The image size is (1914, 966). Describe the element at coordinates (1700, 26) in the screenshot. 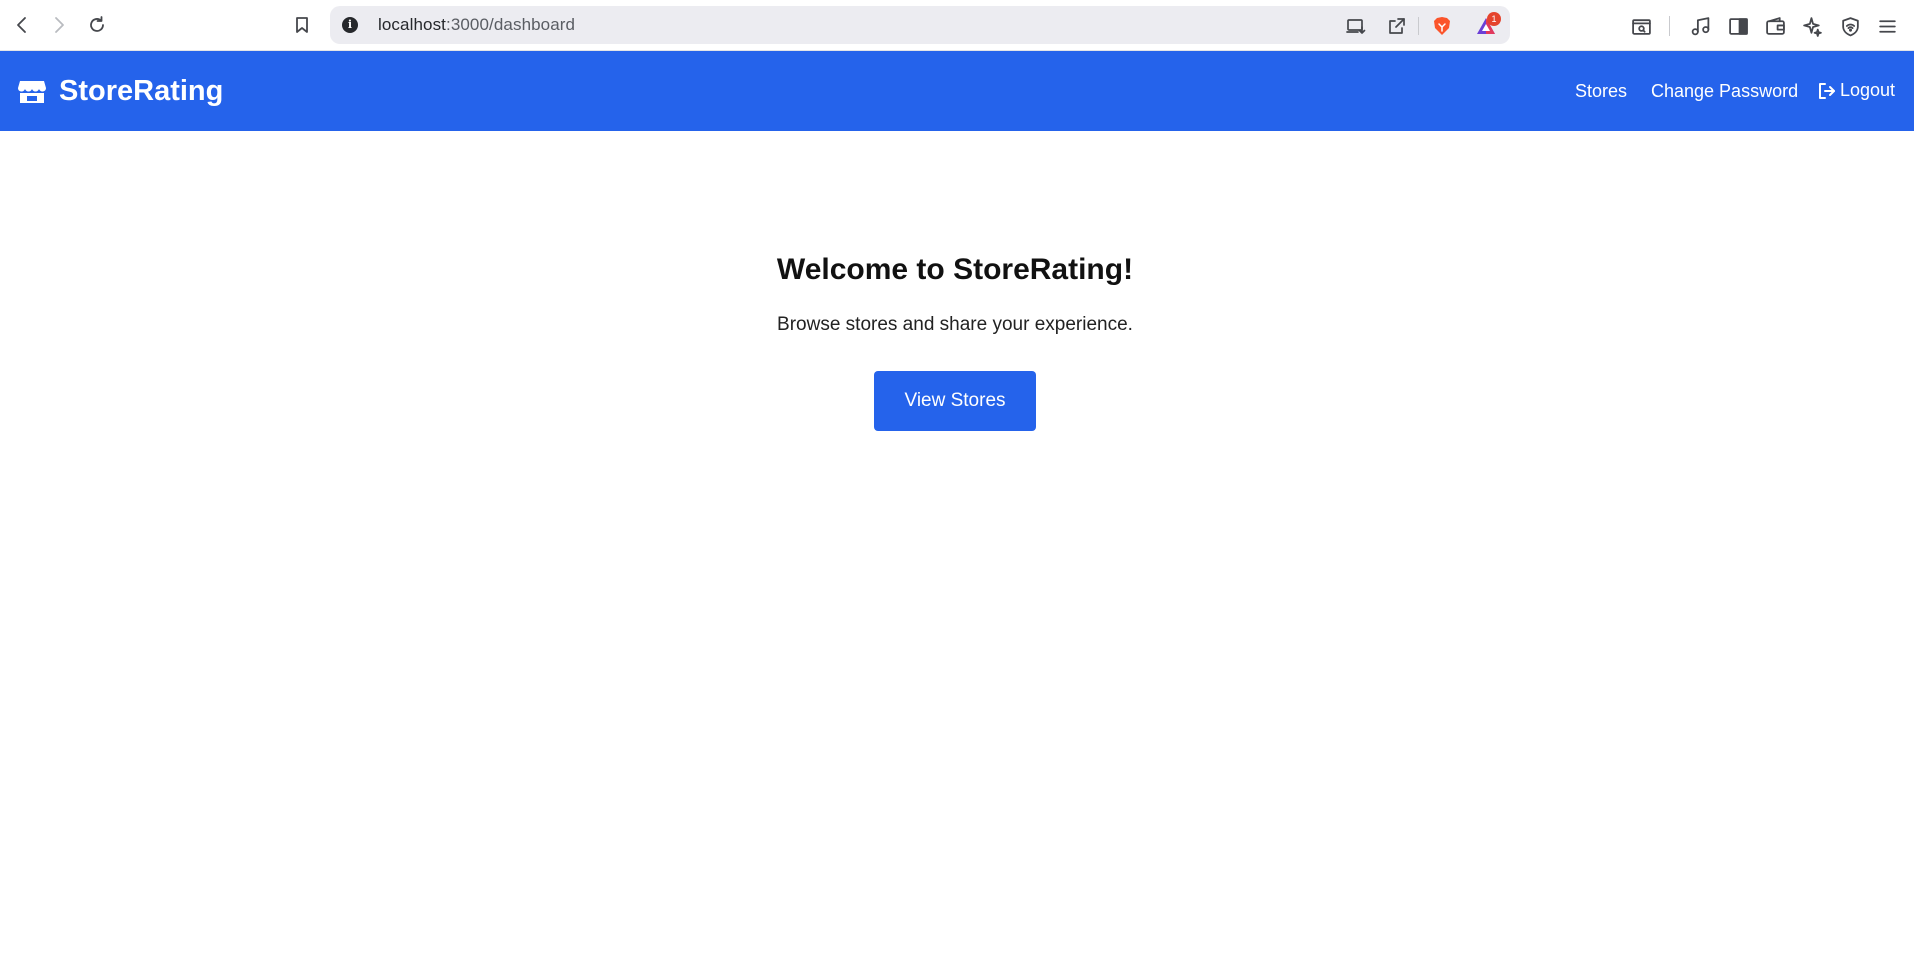

I see `media-icon` at that location.